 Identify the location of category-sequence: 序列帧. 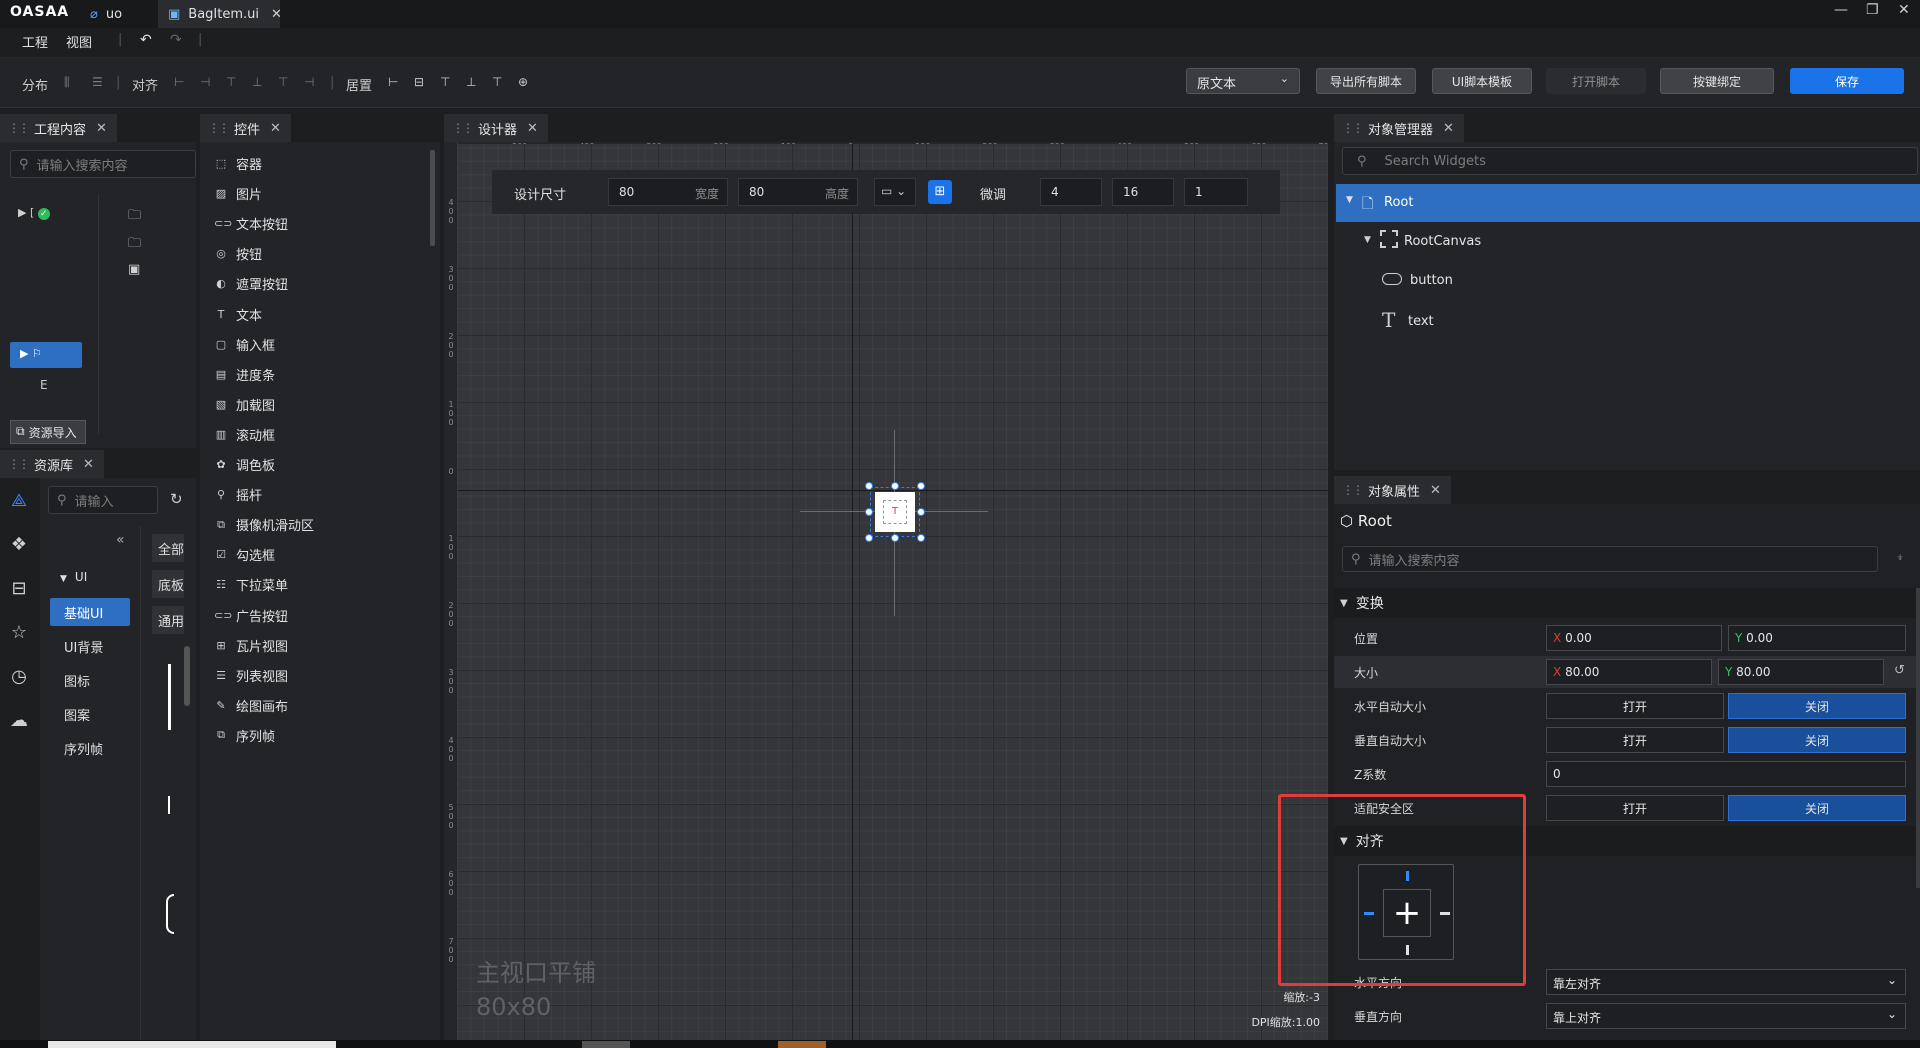
(90, 748).